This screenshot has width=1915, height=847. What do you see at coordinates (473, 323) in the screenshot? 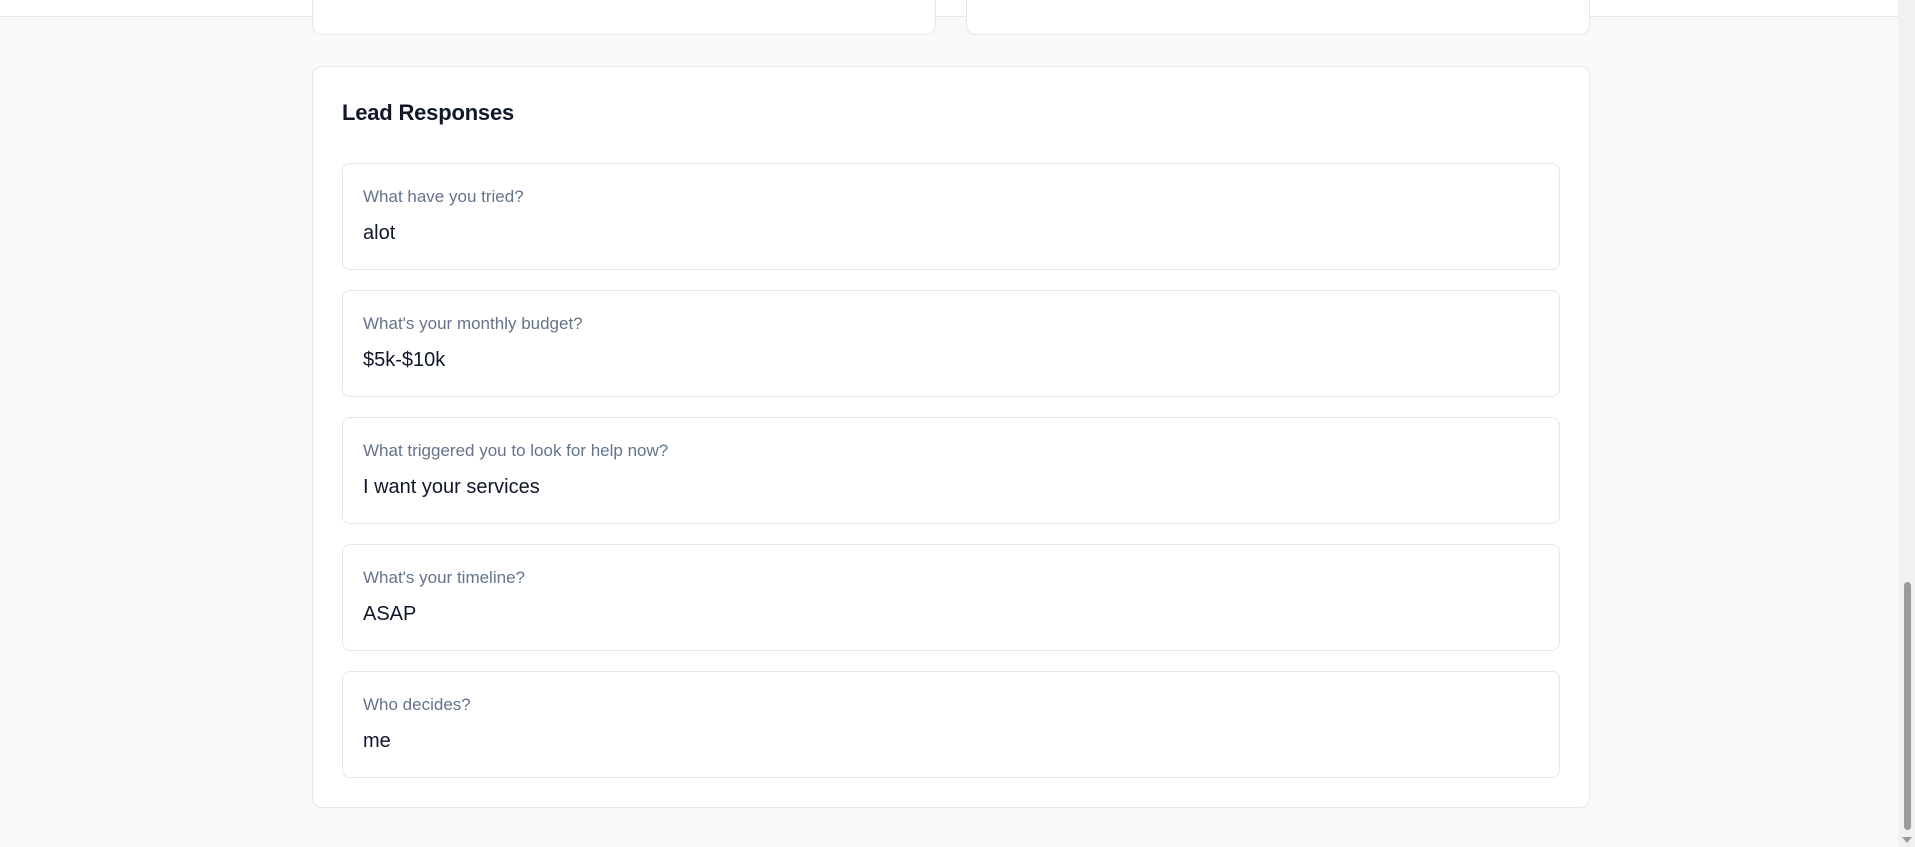
I see `response-question: What's your monthly budget?` at bounding box center [473, 323].